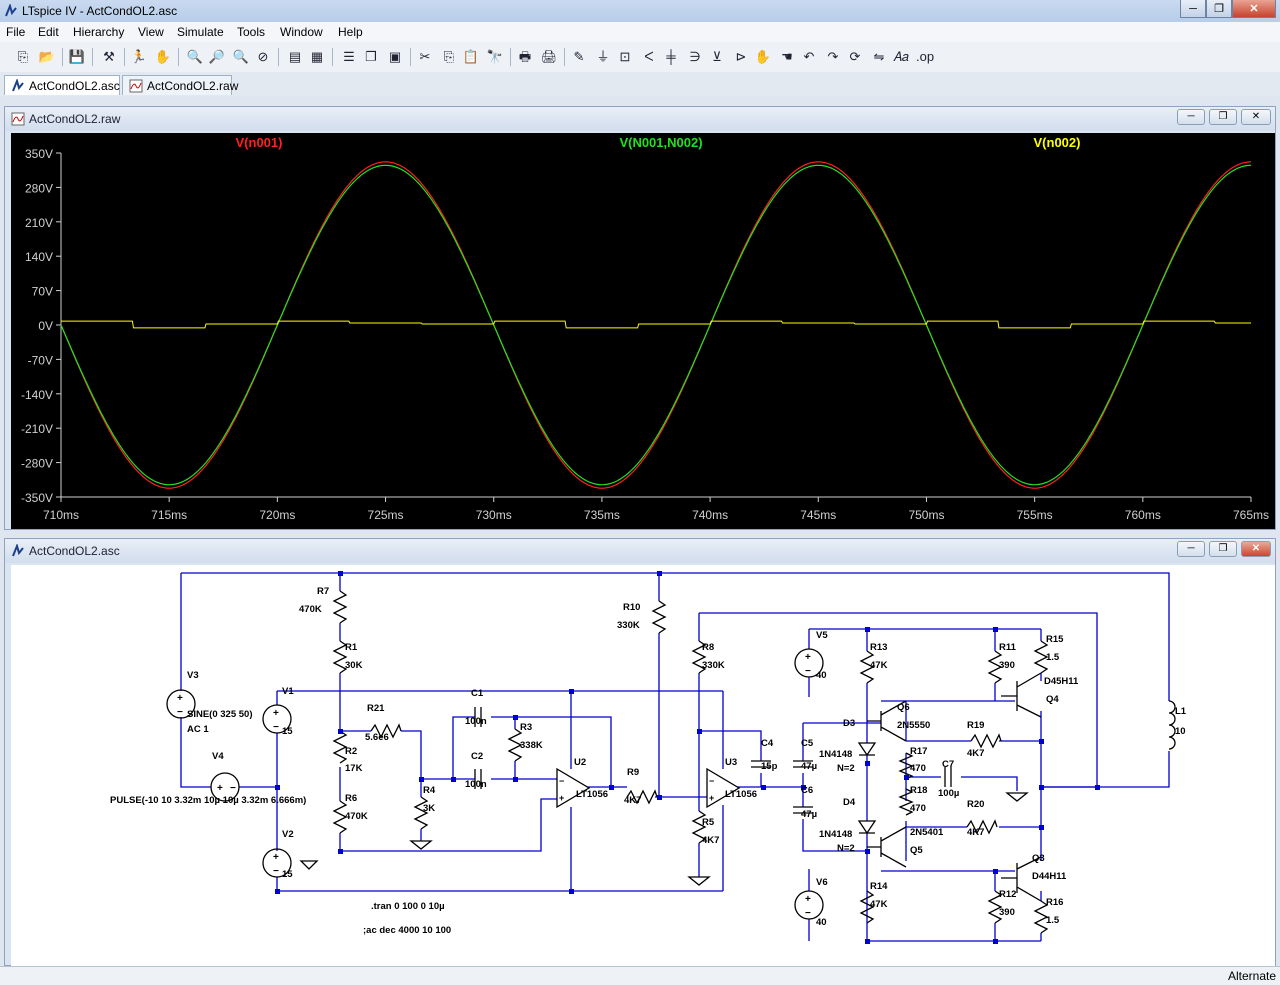  What do you see at coordinates (193, 675) in the screenshot?
I see `component-label: V3` at bounding box center [193, 675].